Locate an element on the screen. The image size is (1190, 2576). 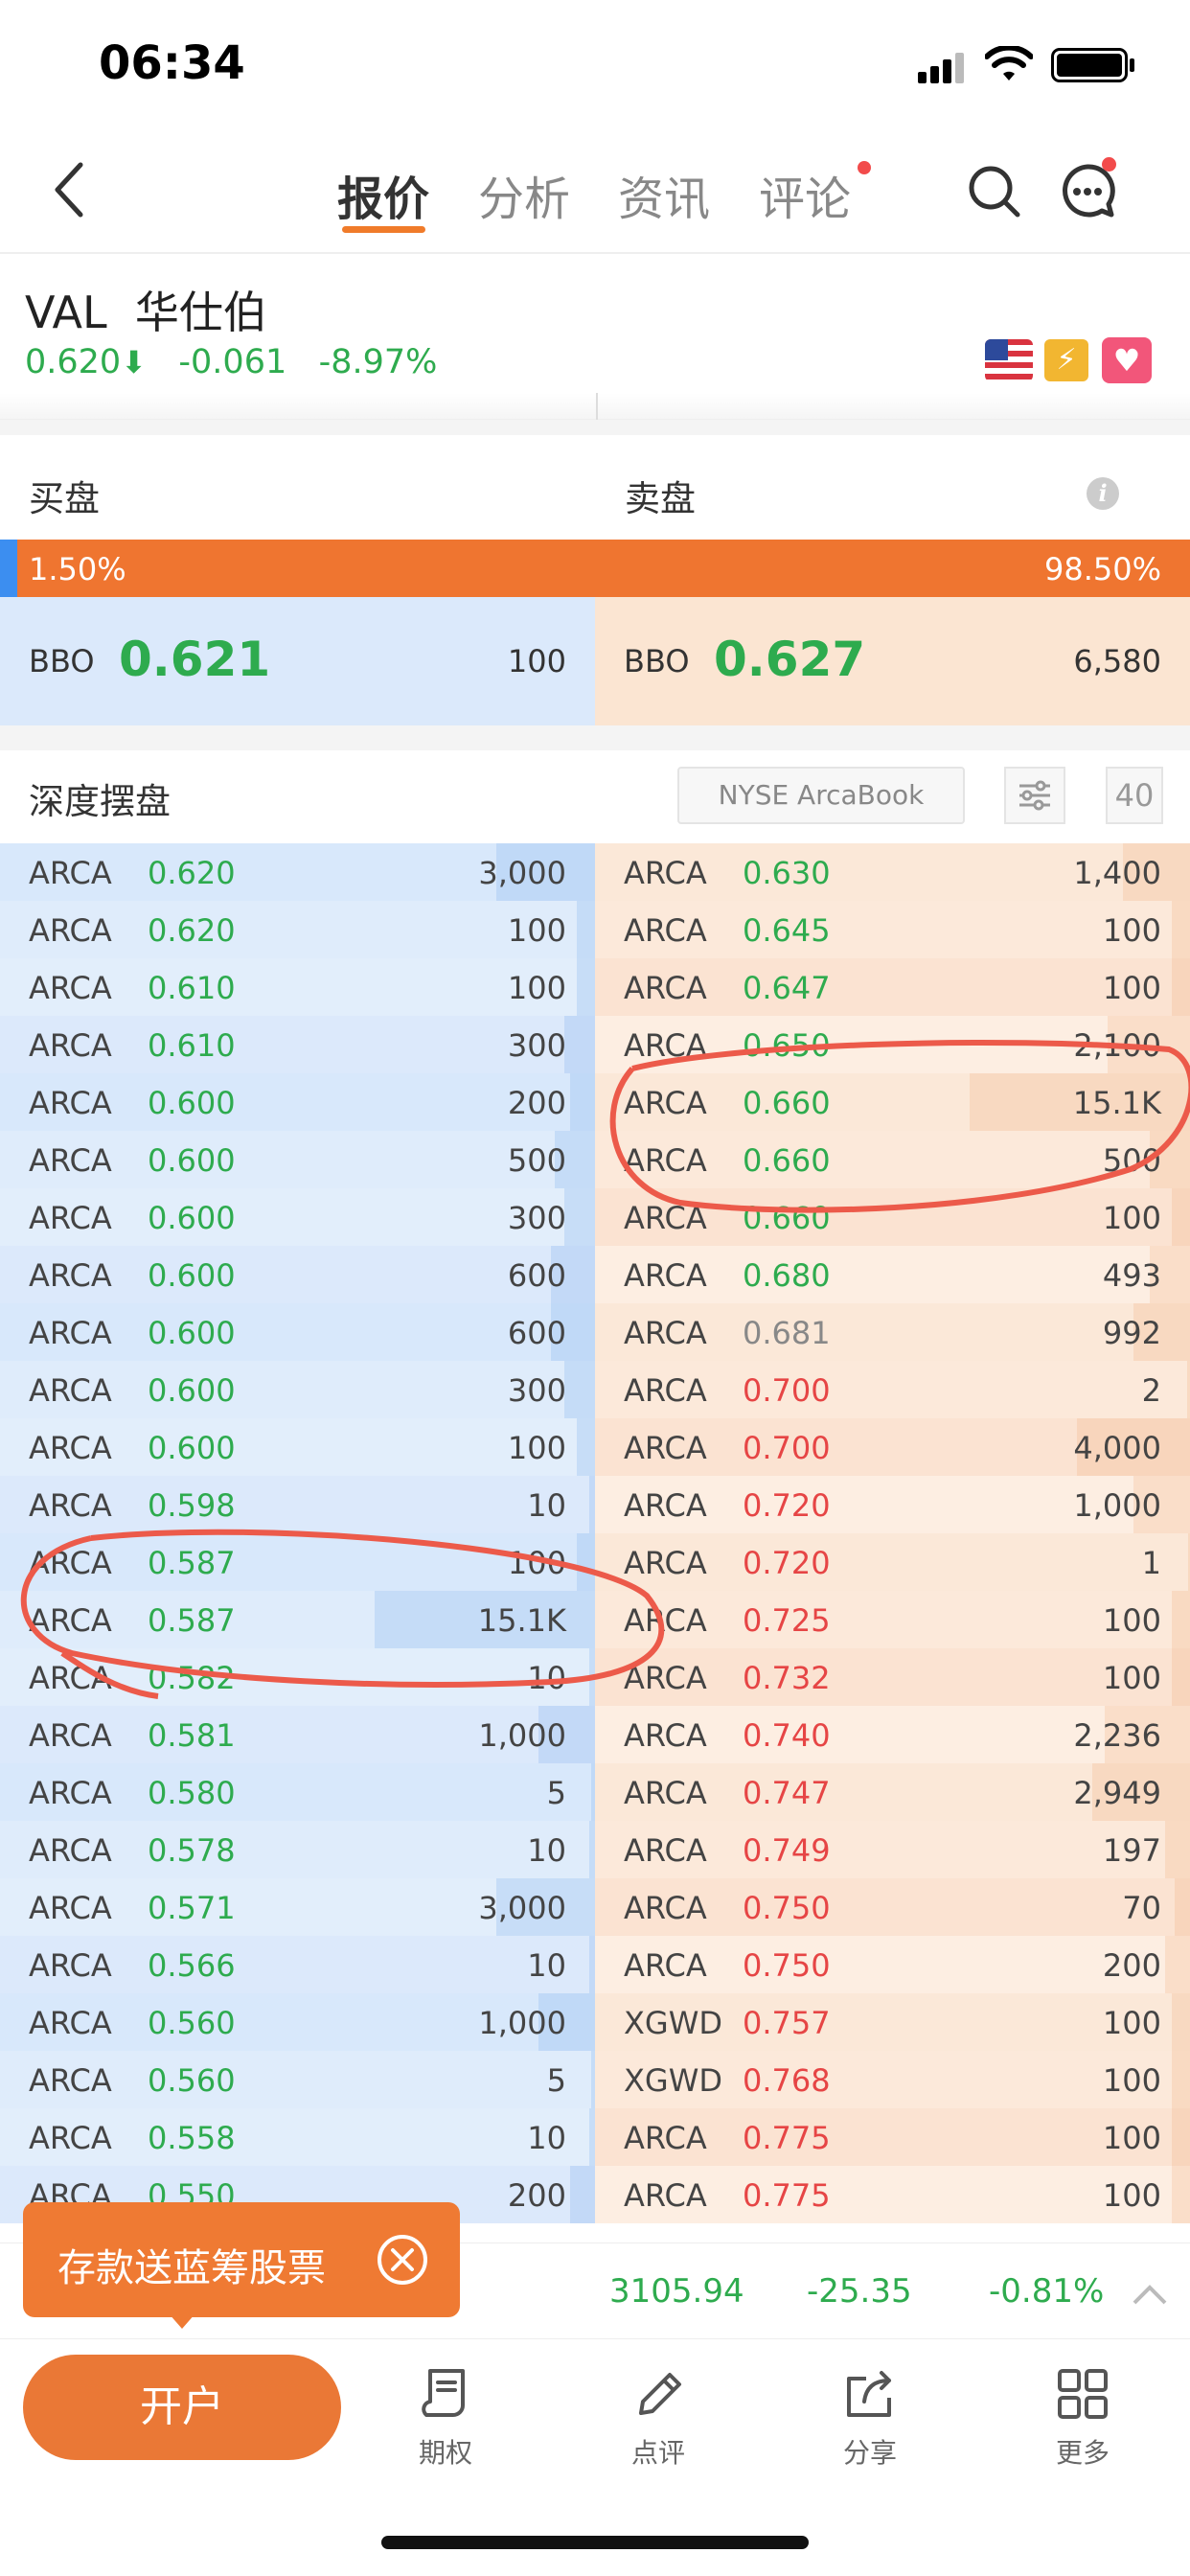
tabbar-review: 点评 is located at coordinates (658, 2419).